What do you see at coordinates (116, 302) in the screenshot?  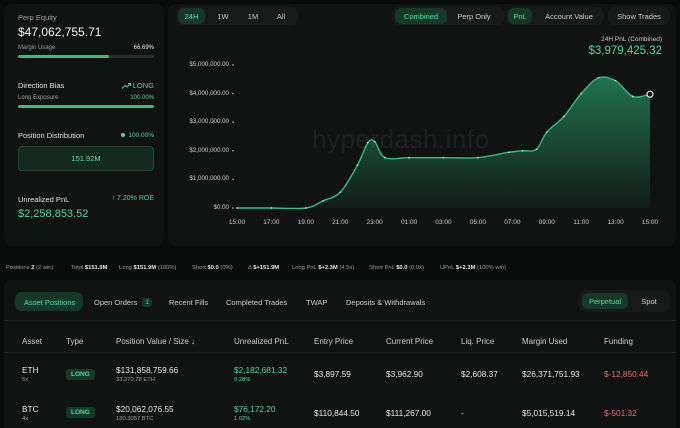 I see `tab-open-orders-label: Open Orders` at bounding box center [116, 302].